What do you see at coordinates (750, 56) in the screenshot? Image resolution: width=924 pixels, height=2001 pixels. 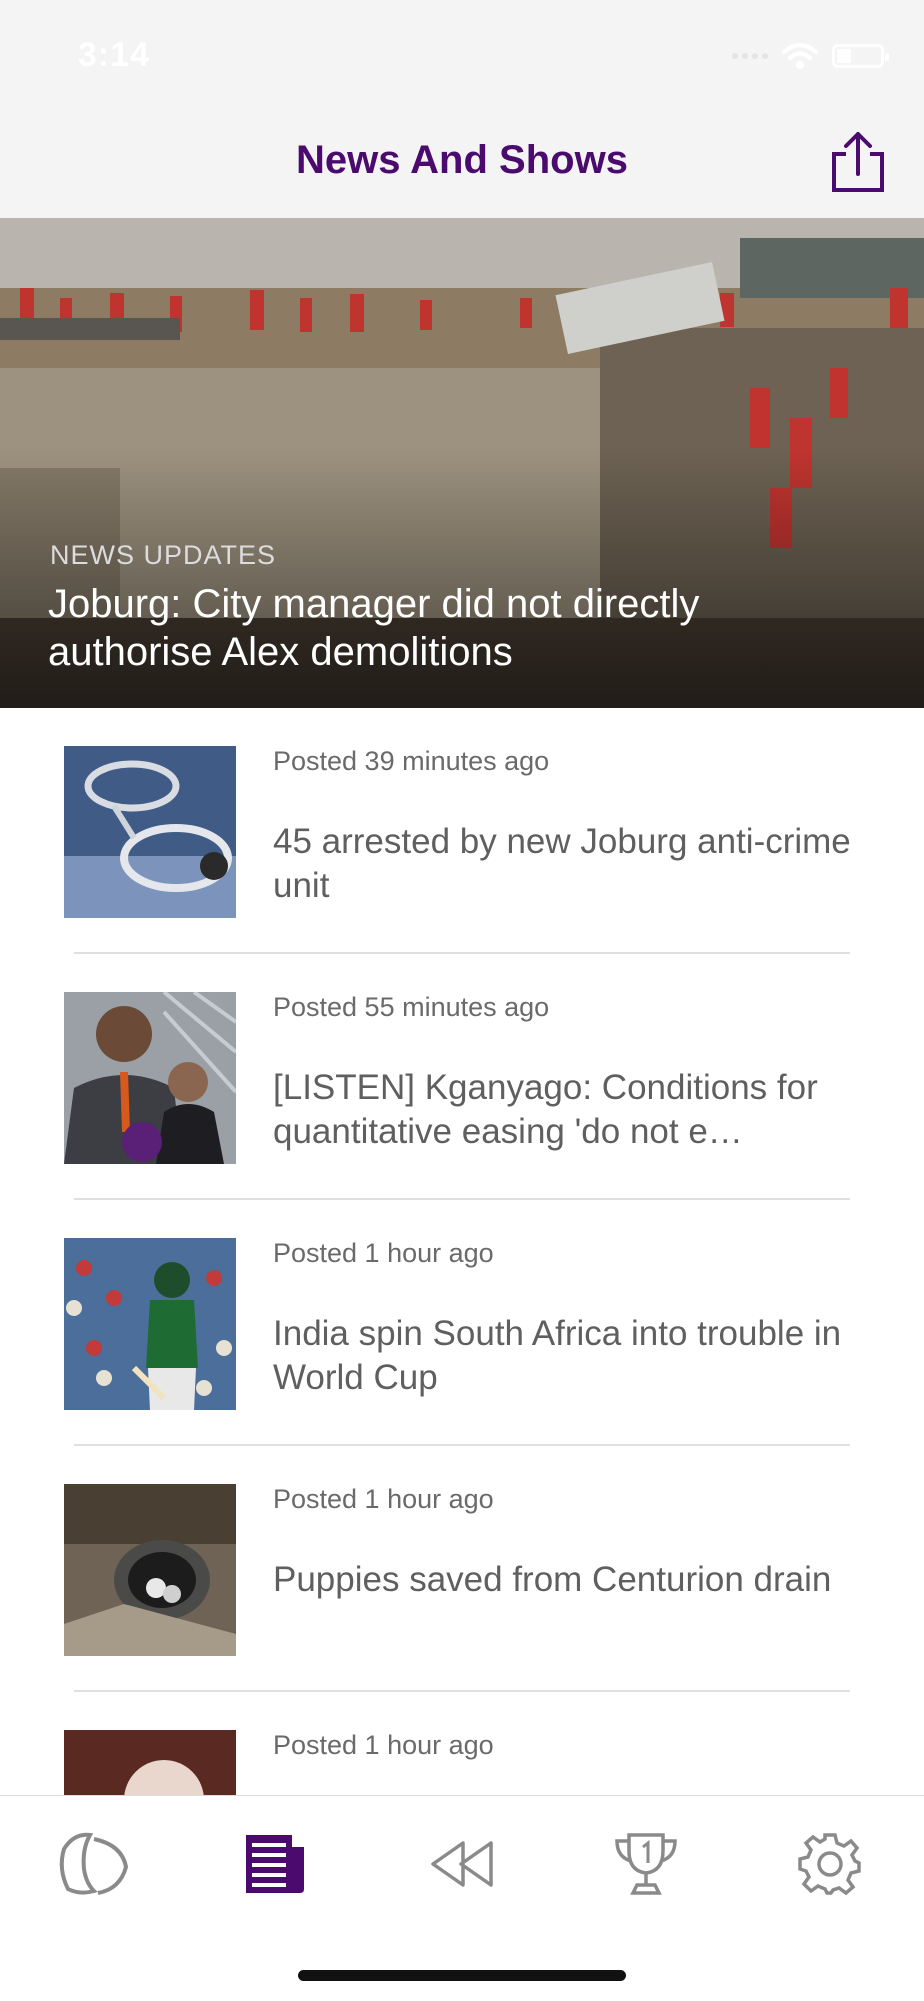 I see `cellular-signal-icon` at bounding box center [750, 56].